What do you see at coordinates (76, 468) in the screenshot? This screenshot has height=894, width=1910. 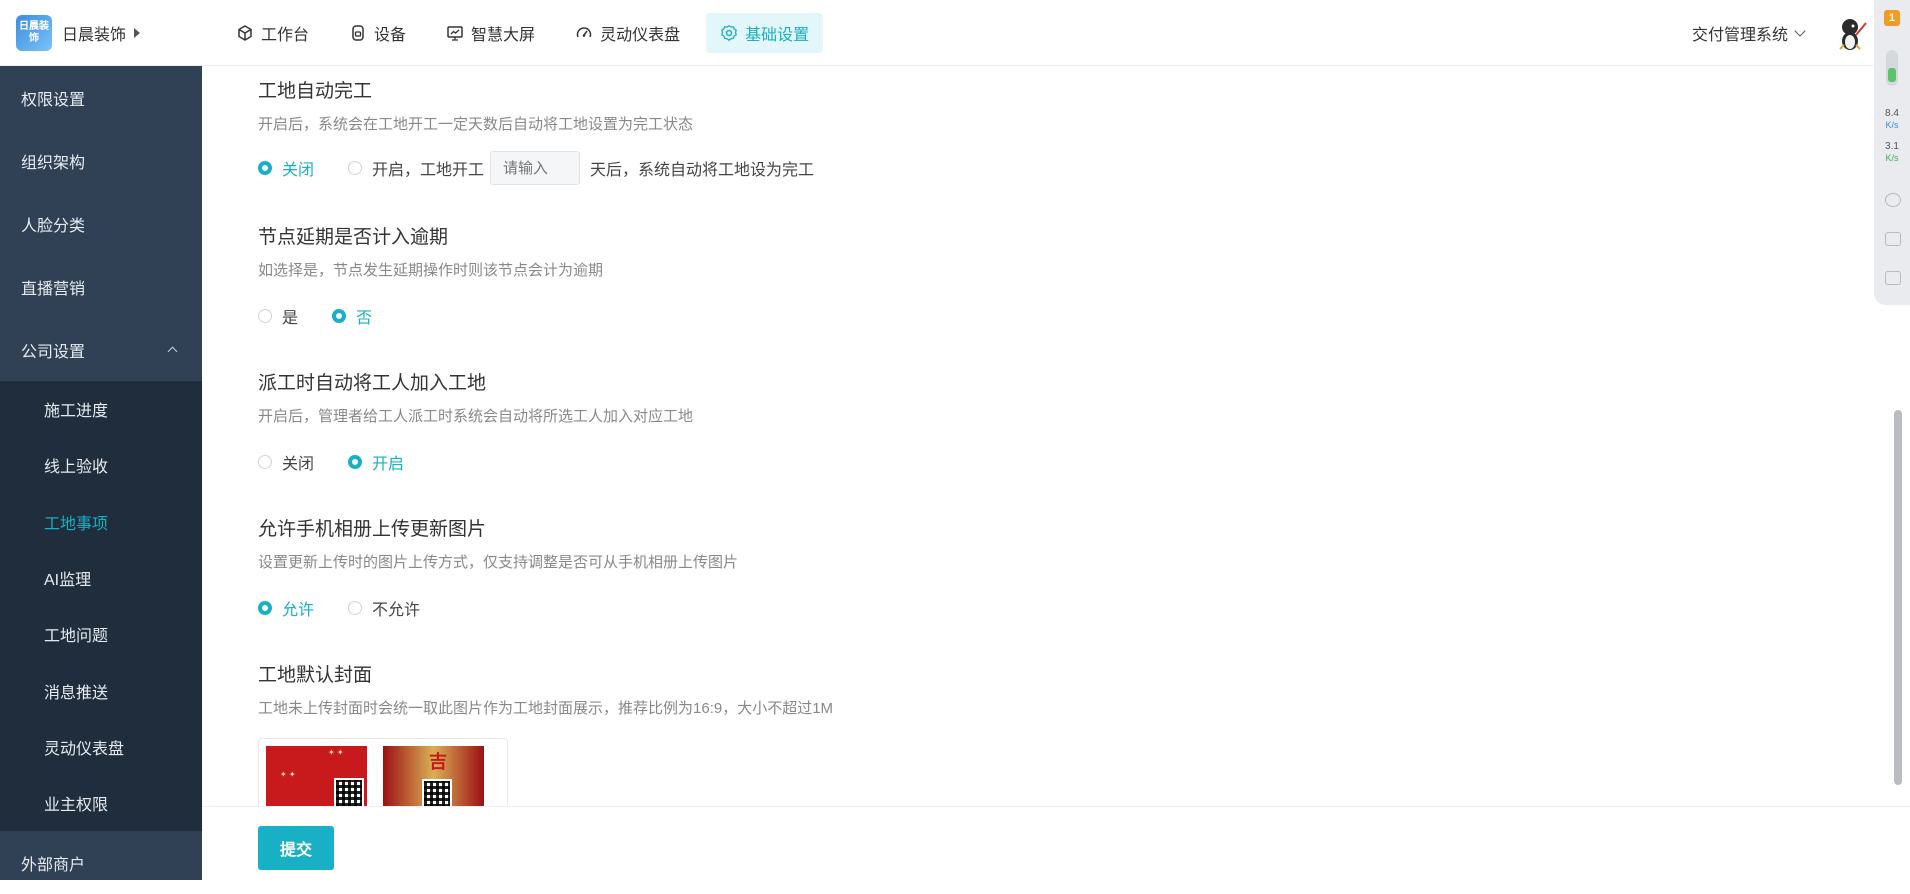 I see `sidebar-subitem-label: 线上验收` at bounding box center [76, 468].